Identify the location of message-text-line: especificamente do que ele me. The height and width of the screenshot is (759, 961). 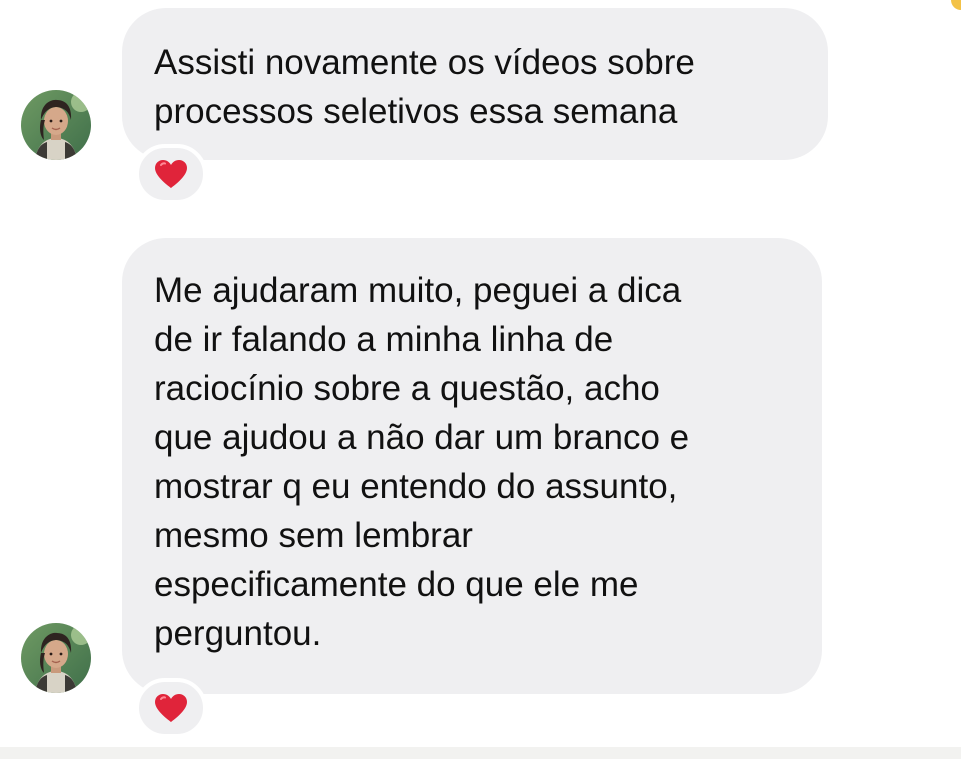
(396, 584).